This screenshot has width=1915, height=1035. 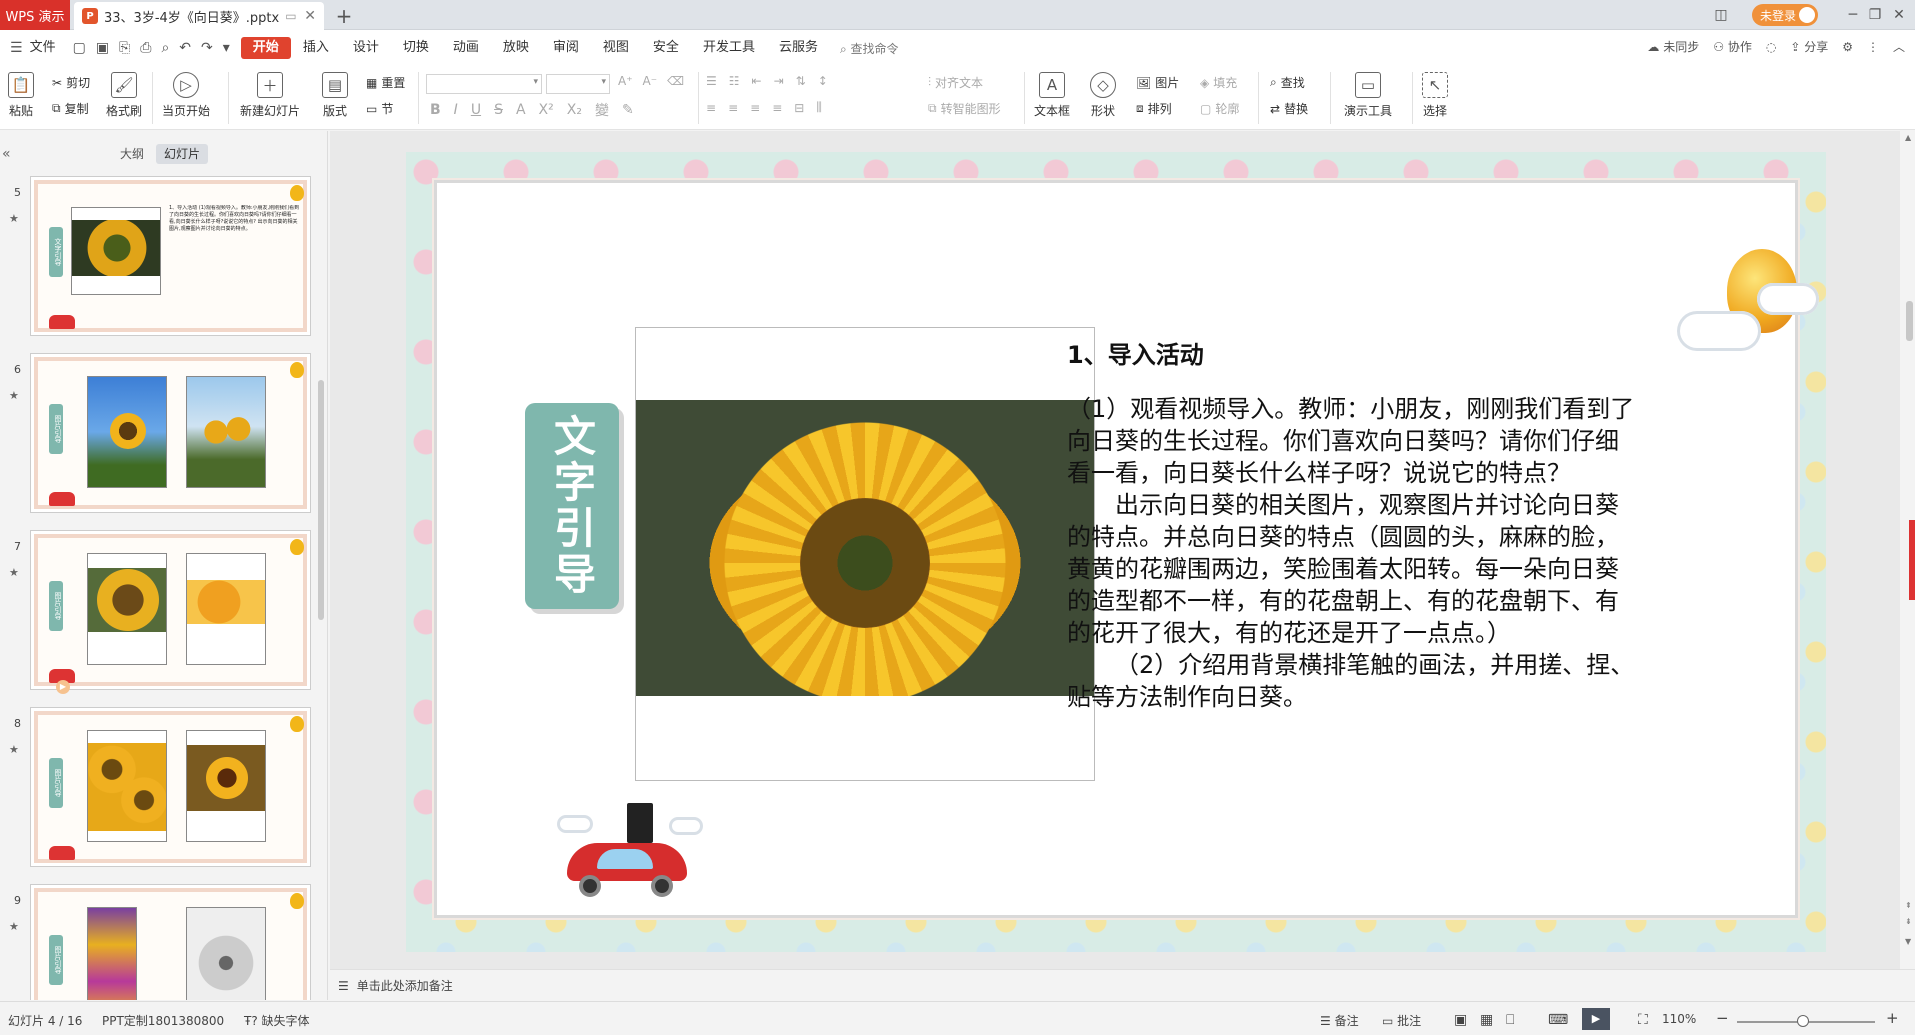 What do you see at coordinates (574, 110) in the screenshot?
I see `subscript-icon: X₂` at bounding box center [574, 110].